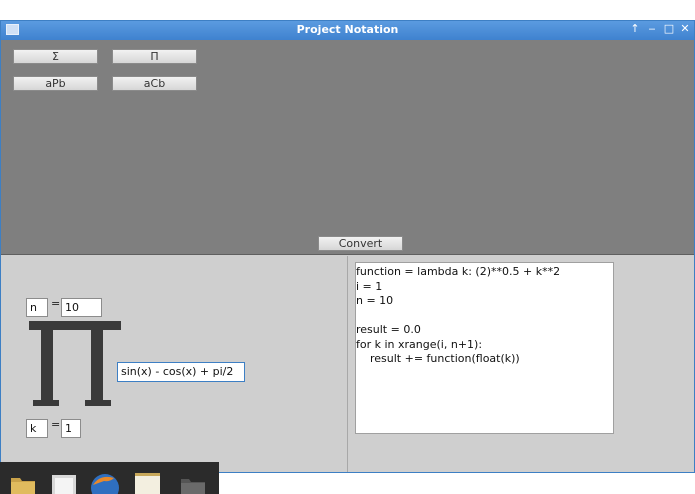 The image size is (695, 494). Describe the element at coordinates (369, 286) in the screenshot. I see `code-line: i = 1` at that location.